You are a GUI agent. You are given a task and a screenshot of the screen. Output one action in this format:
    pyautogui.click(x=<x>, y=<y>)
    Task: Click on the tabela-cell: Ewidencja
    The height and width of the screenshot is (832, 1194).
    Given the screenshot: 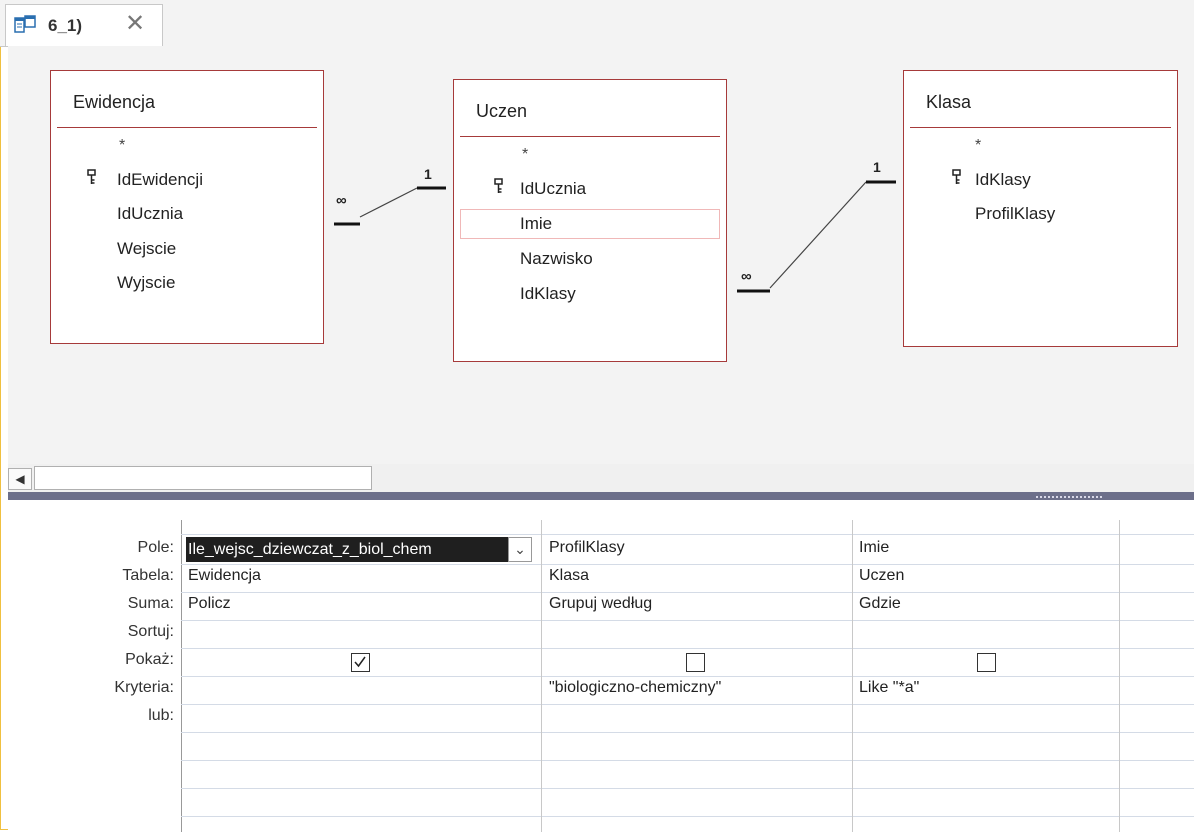 What is the action you would take?
    pyautogui.click(x=224, y=576)
    